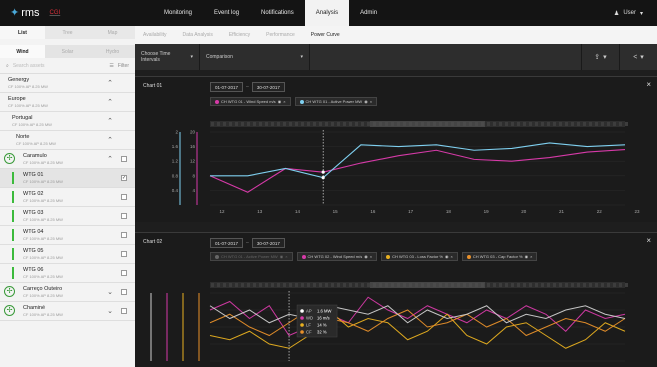 The image size is (657, 367). I want to click on tooltip-value: 14 %, so click(322, 325).